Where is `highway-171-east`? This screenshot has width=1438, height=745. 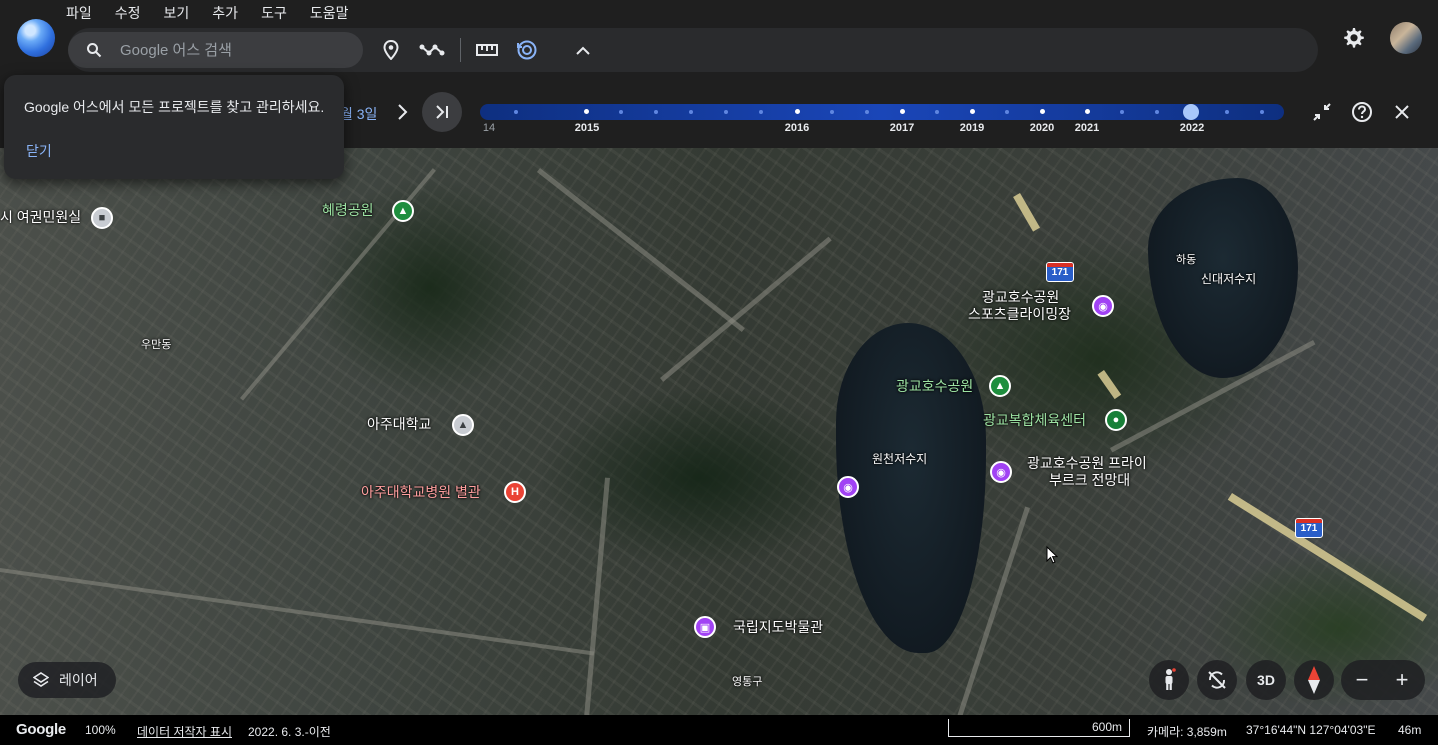 highway-171-east is located at coordinates (1327, 557).